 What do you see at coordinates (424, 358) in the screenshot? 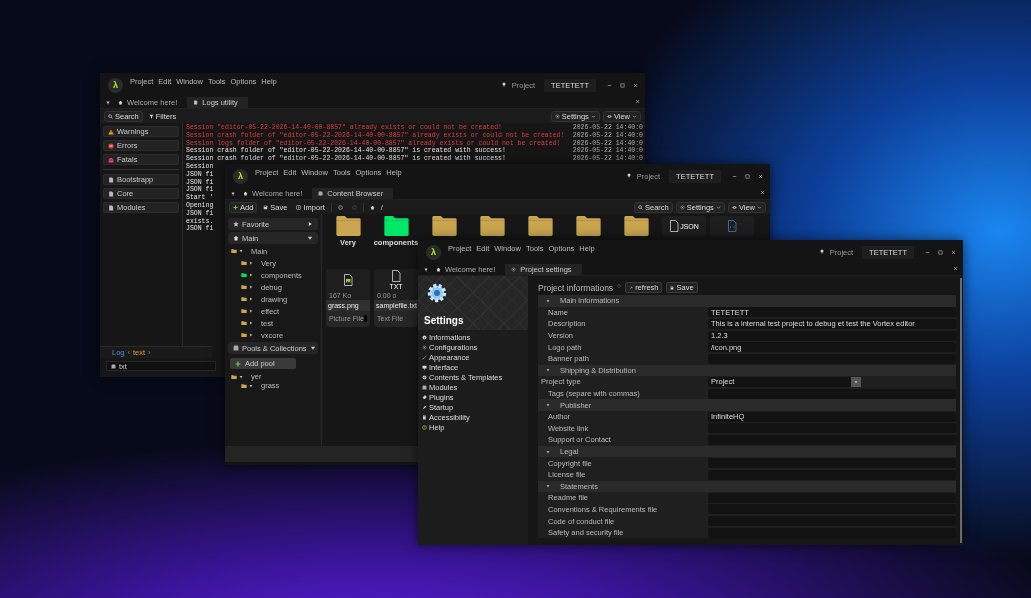
I see `brush-icon` at bounding box center [424, 358].